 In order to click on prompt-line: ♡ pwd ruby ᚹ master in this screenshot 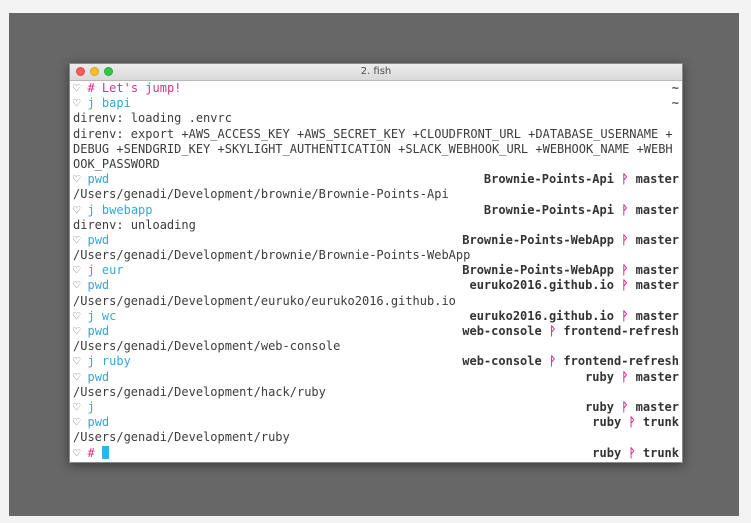, I will do `click(376, 377)`.